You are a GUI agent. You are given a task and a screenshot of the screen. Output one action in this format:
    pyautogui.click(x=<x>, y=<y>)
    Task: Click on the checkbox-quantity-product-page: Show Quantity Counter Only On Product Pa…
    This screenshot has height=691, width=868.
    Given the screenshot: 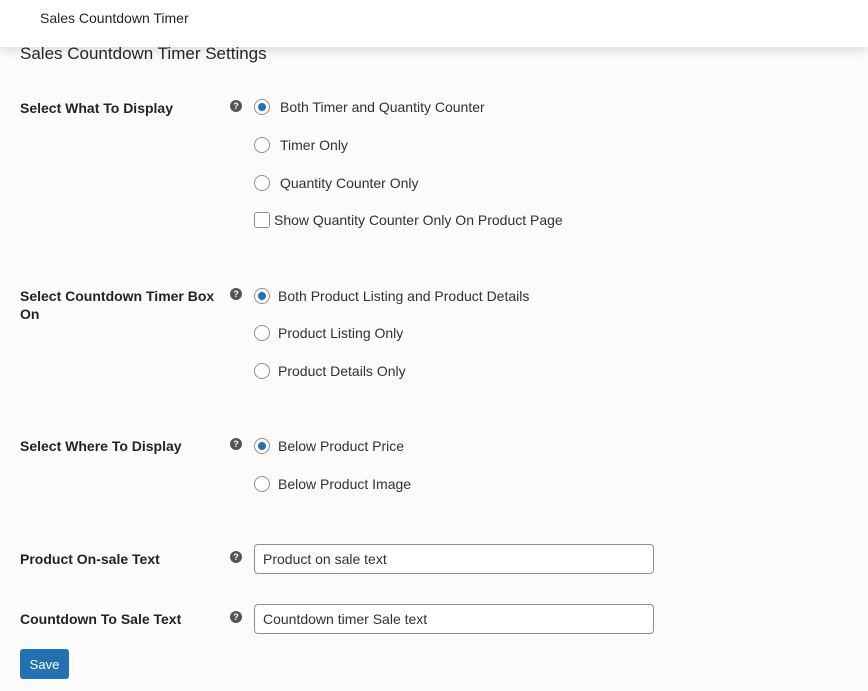 What is the action you would take?
    pyautogui.click(x=408, y=220)
    